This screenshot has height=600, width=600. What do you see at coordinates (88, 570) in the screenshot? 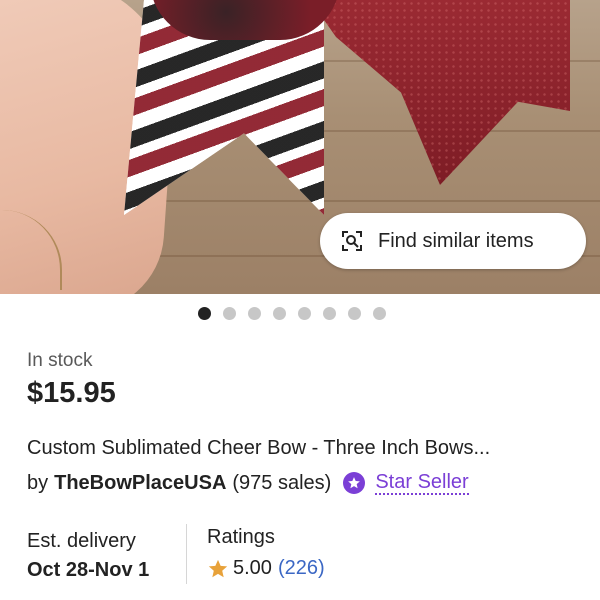
I see `delivery-value: Oct 28-Nov 1` at bounding box center [88, 570].